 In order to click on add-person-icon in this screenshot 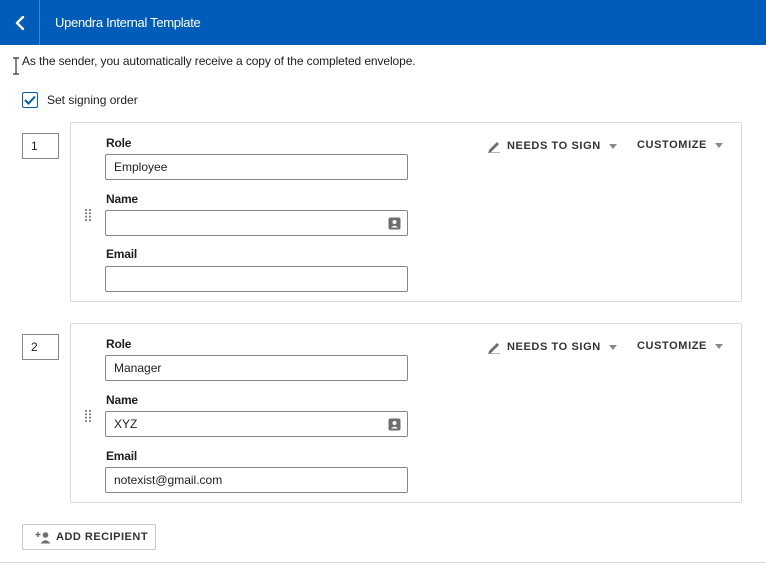, I will do `click(43, 537)`.